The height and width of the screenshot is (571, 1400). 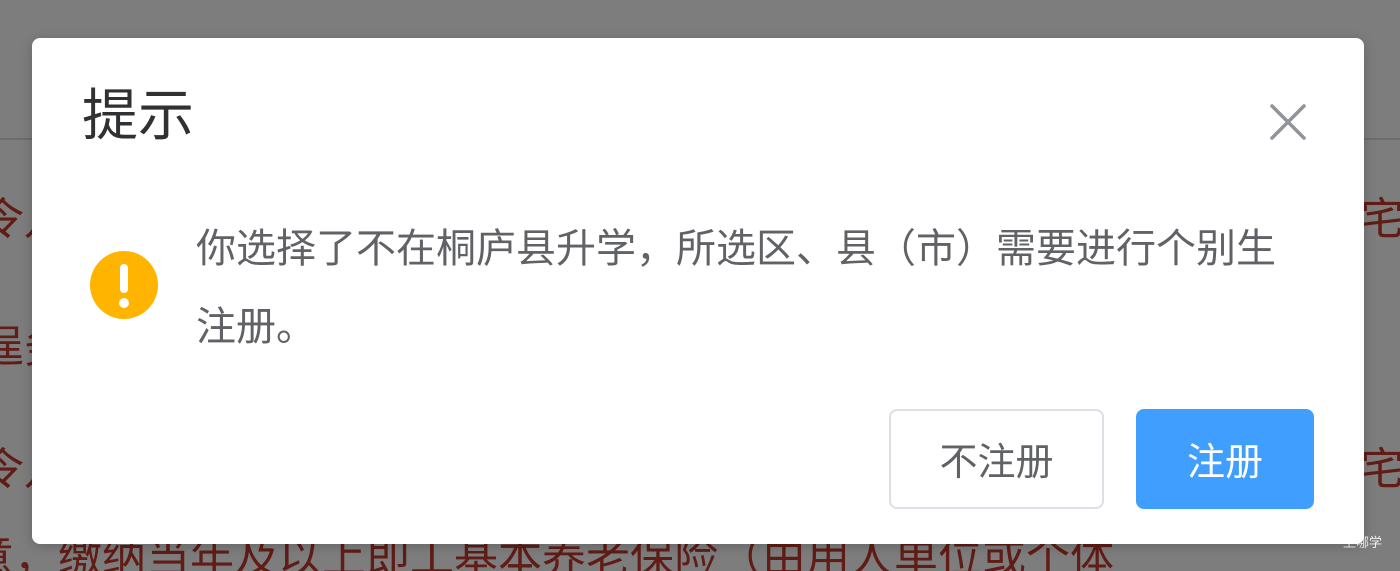 What do you see at coordinates (996, 459) in the screenshot?
I see `cancel-button: 不注册` at bounding box center [996, 459].